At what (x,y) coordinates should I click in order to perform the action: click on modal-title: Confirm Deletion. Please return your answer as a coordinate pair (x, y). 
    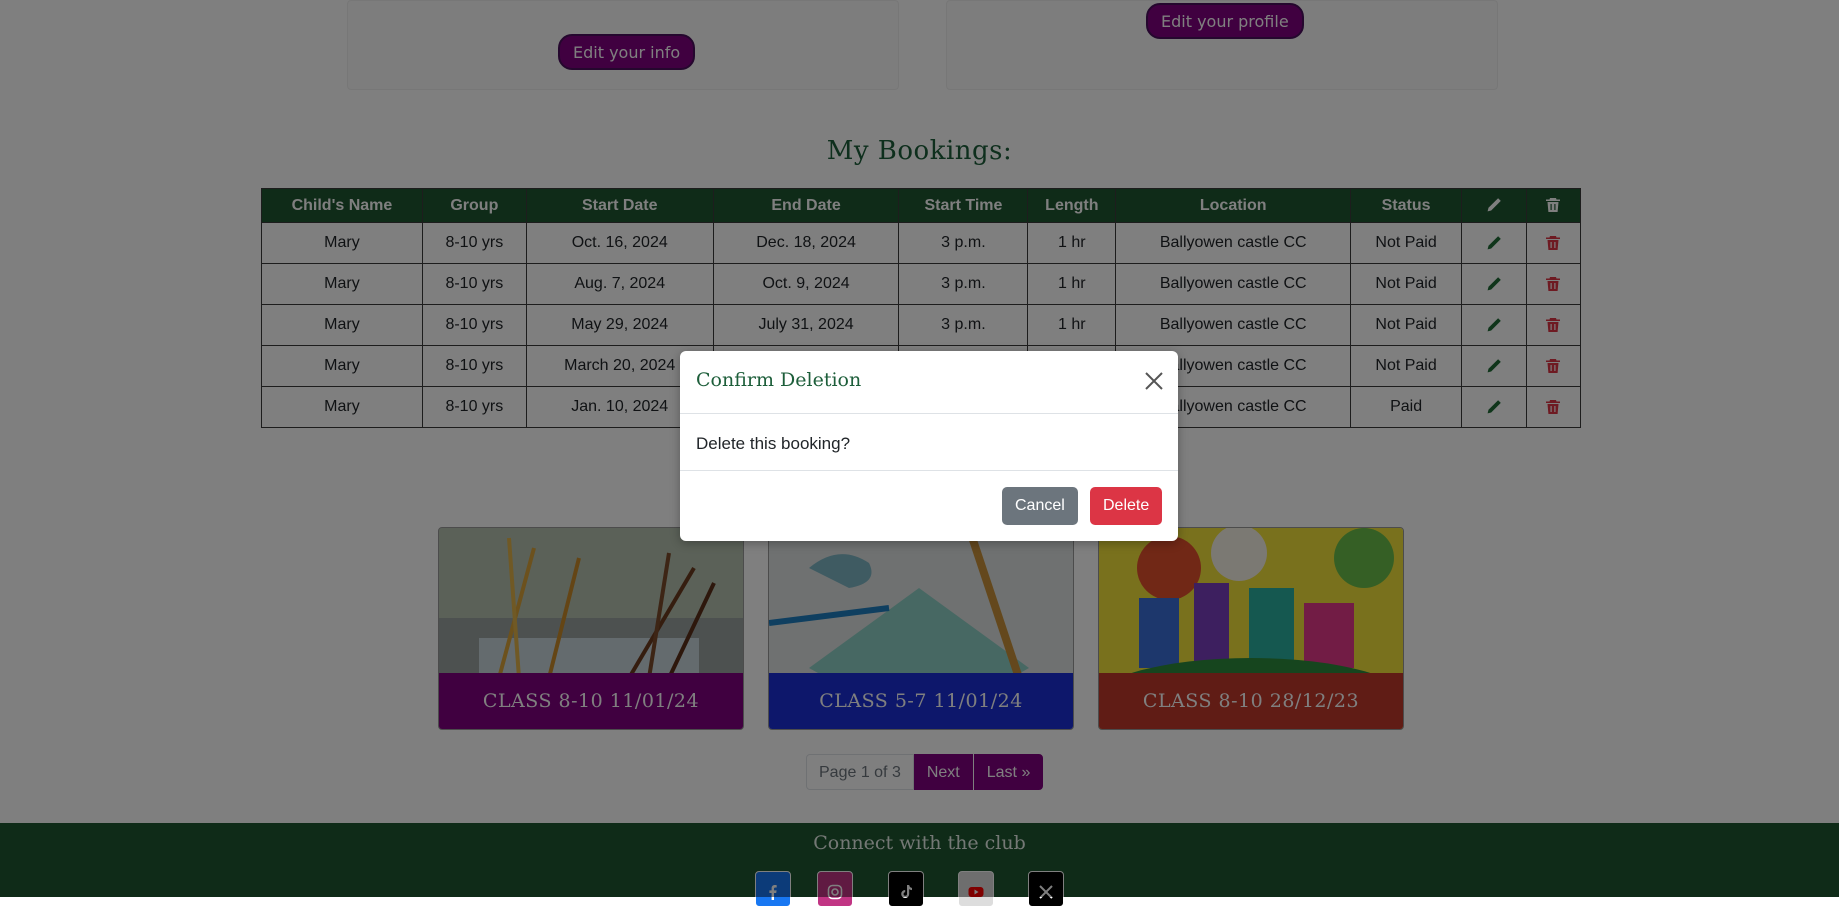
    Looking at the image, I should click on (779, 380).